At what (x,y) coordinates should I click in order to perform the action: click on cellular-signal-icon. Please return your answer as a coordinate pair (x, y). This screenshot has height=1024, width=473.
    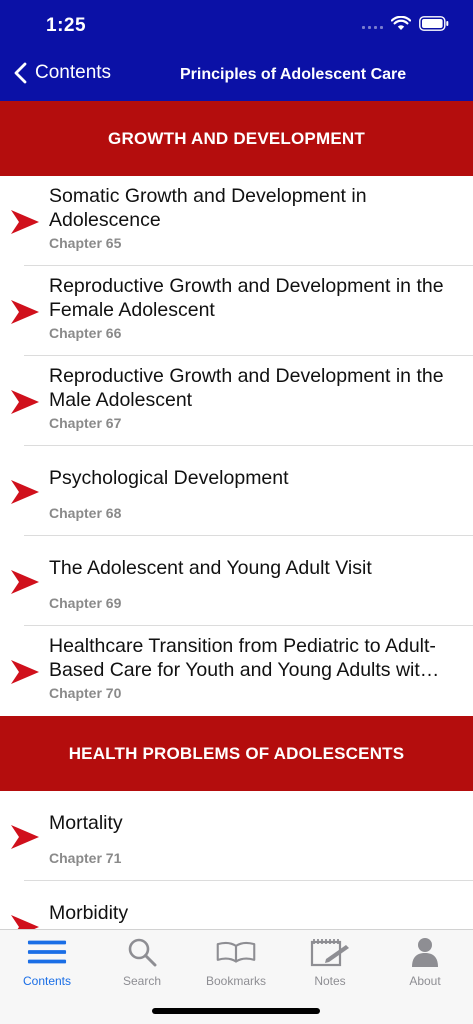
    Looking at the image, I should click on (372, 24).